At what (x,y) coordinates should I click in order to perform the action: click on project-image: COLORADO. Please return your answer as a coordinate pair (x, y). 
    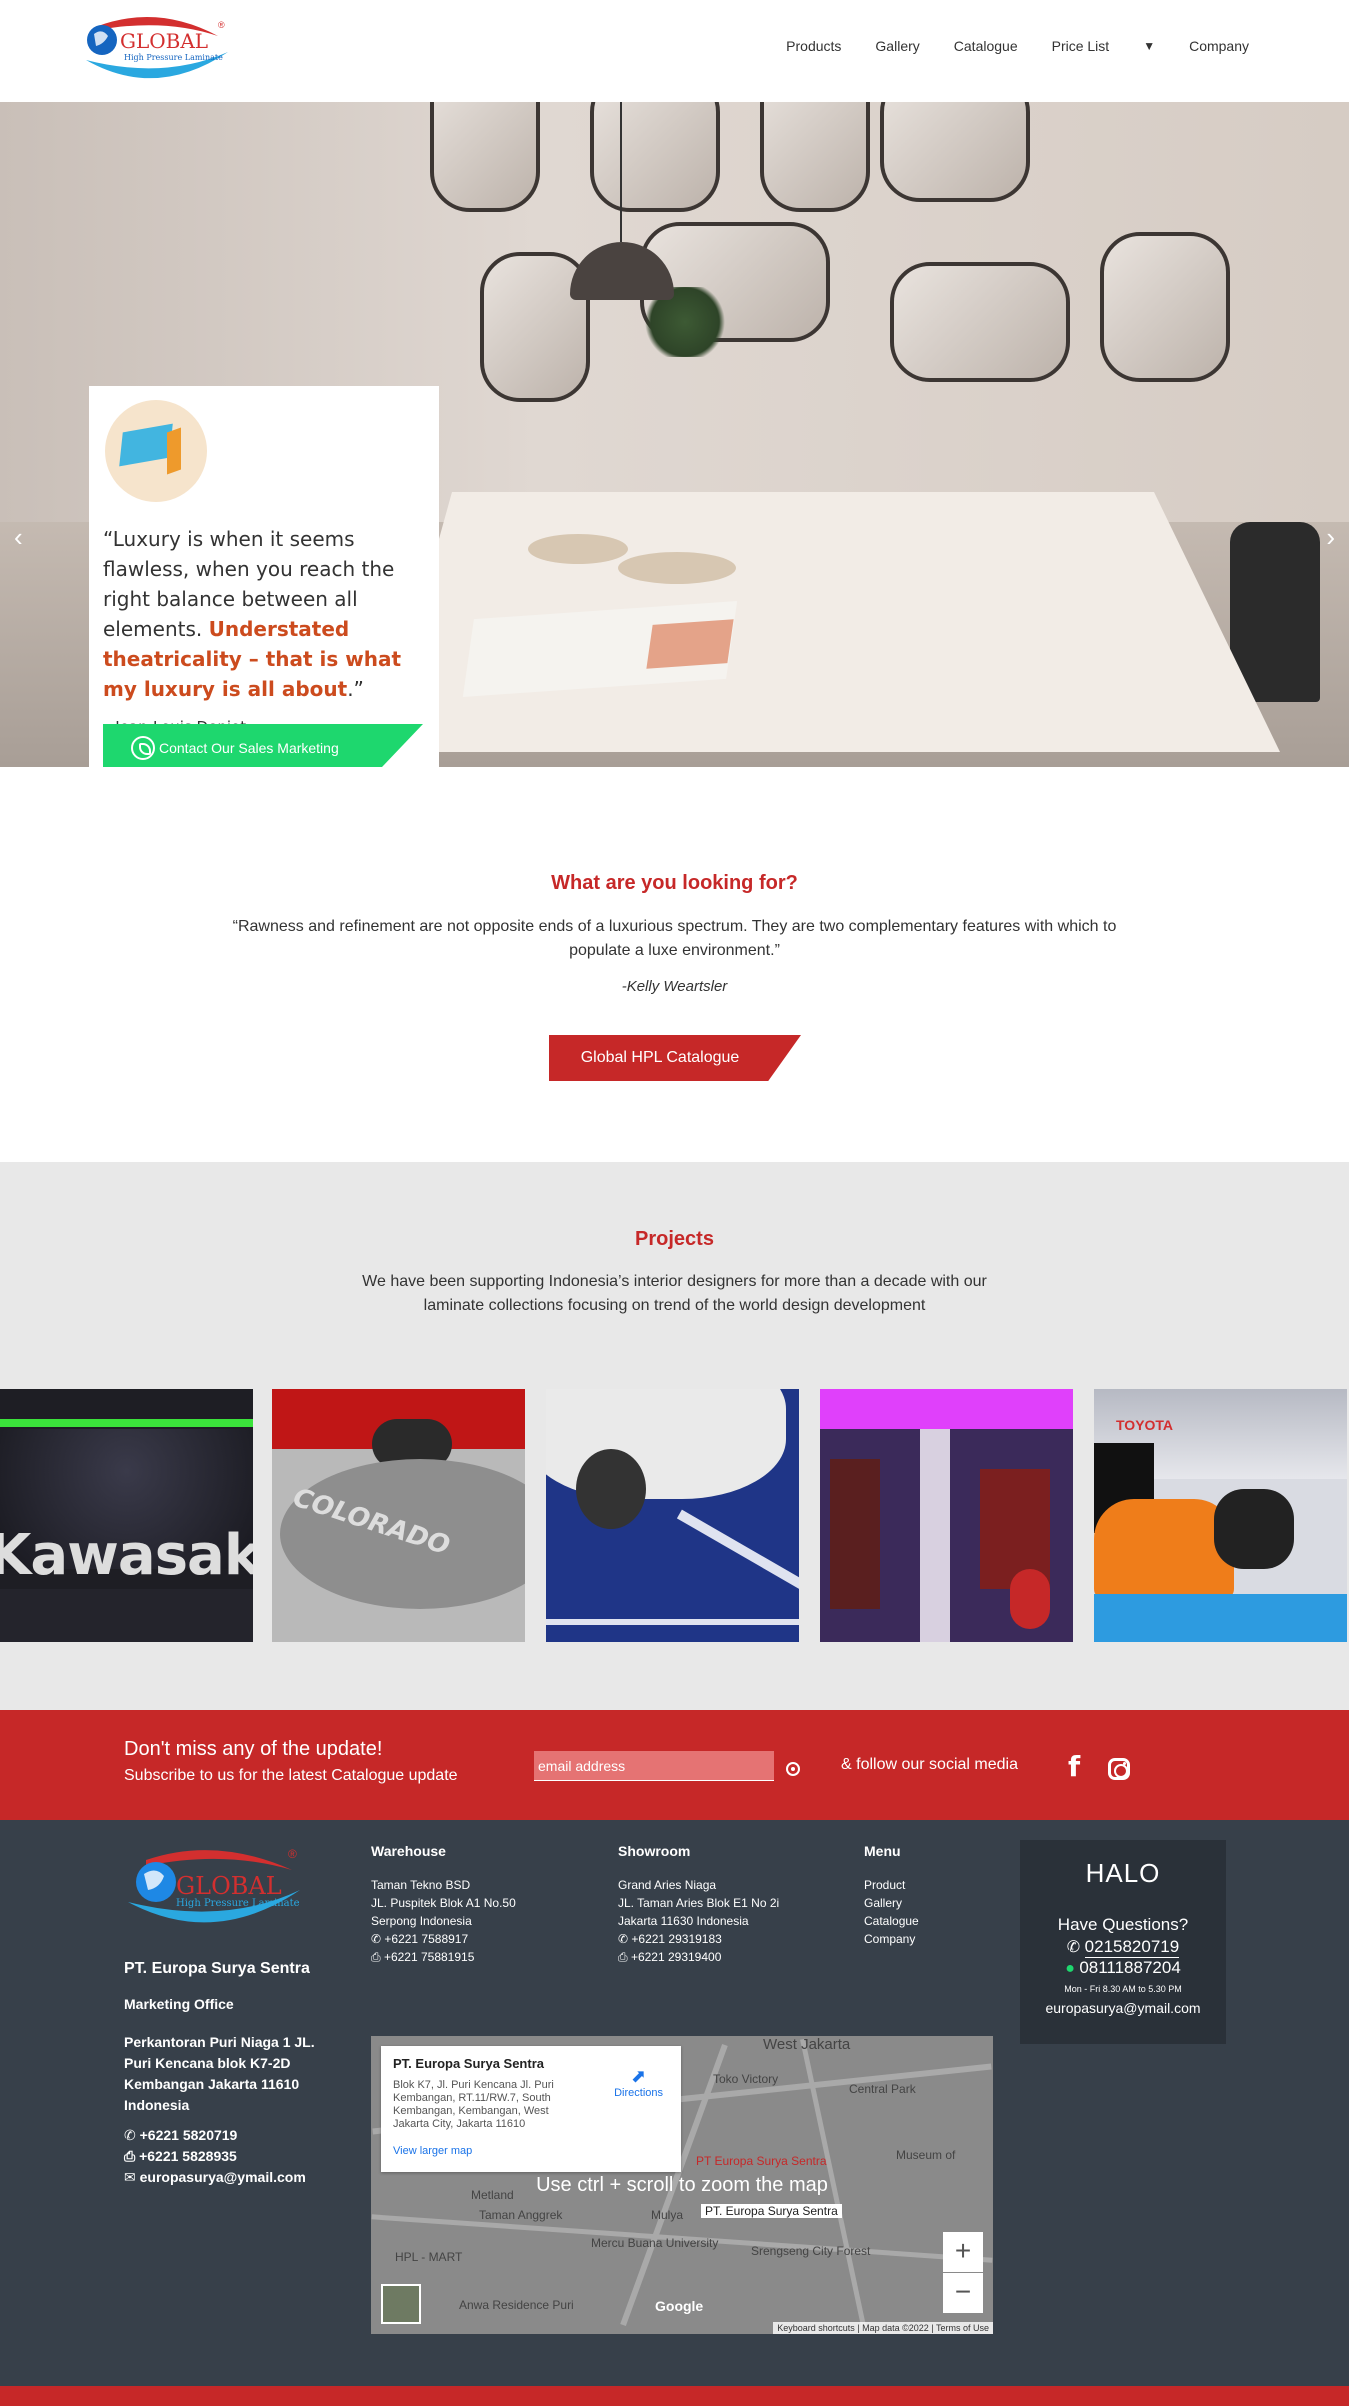
    Looking at the image, I should click on (398, 1515).